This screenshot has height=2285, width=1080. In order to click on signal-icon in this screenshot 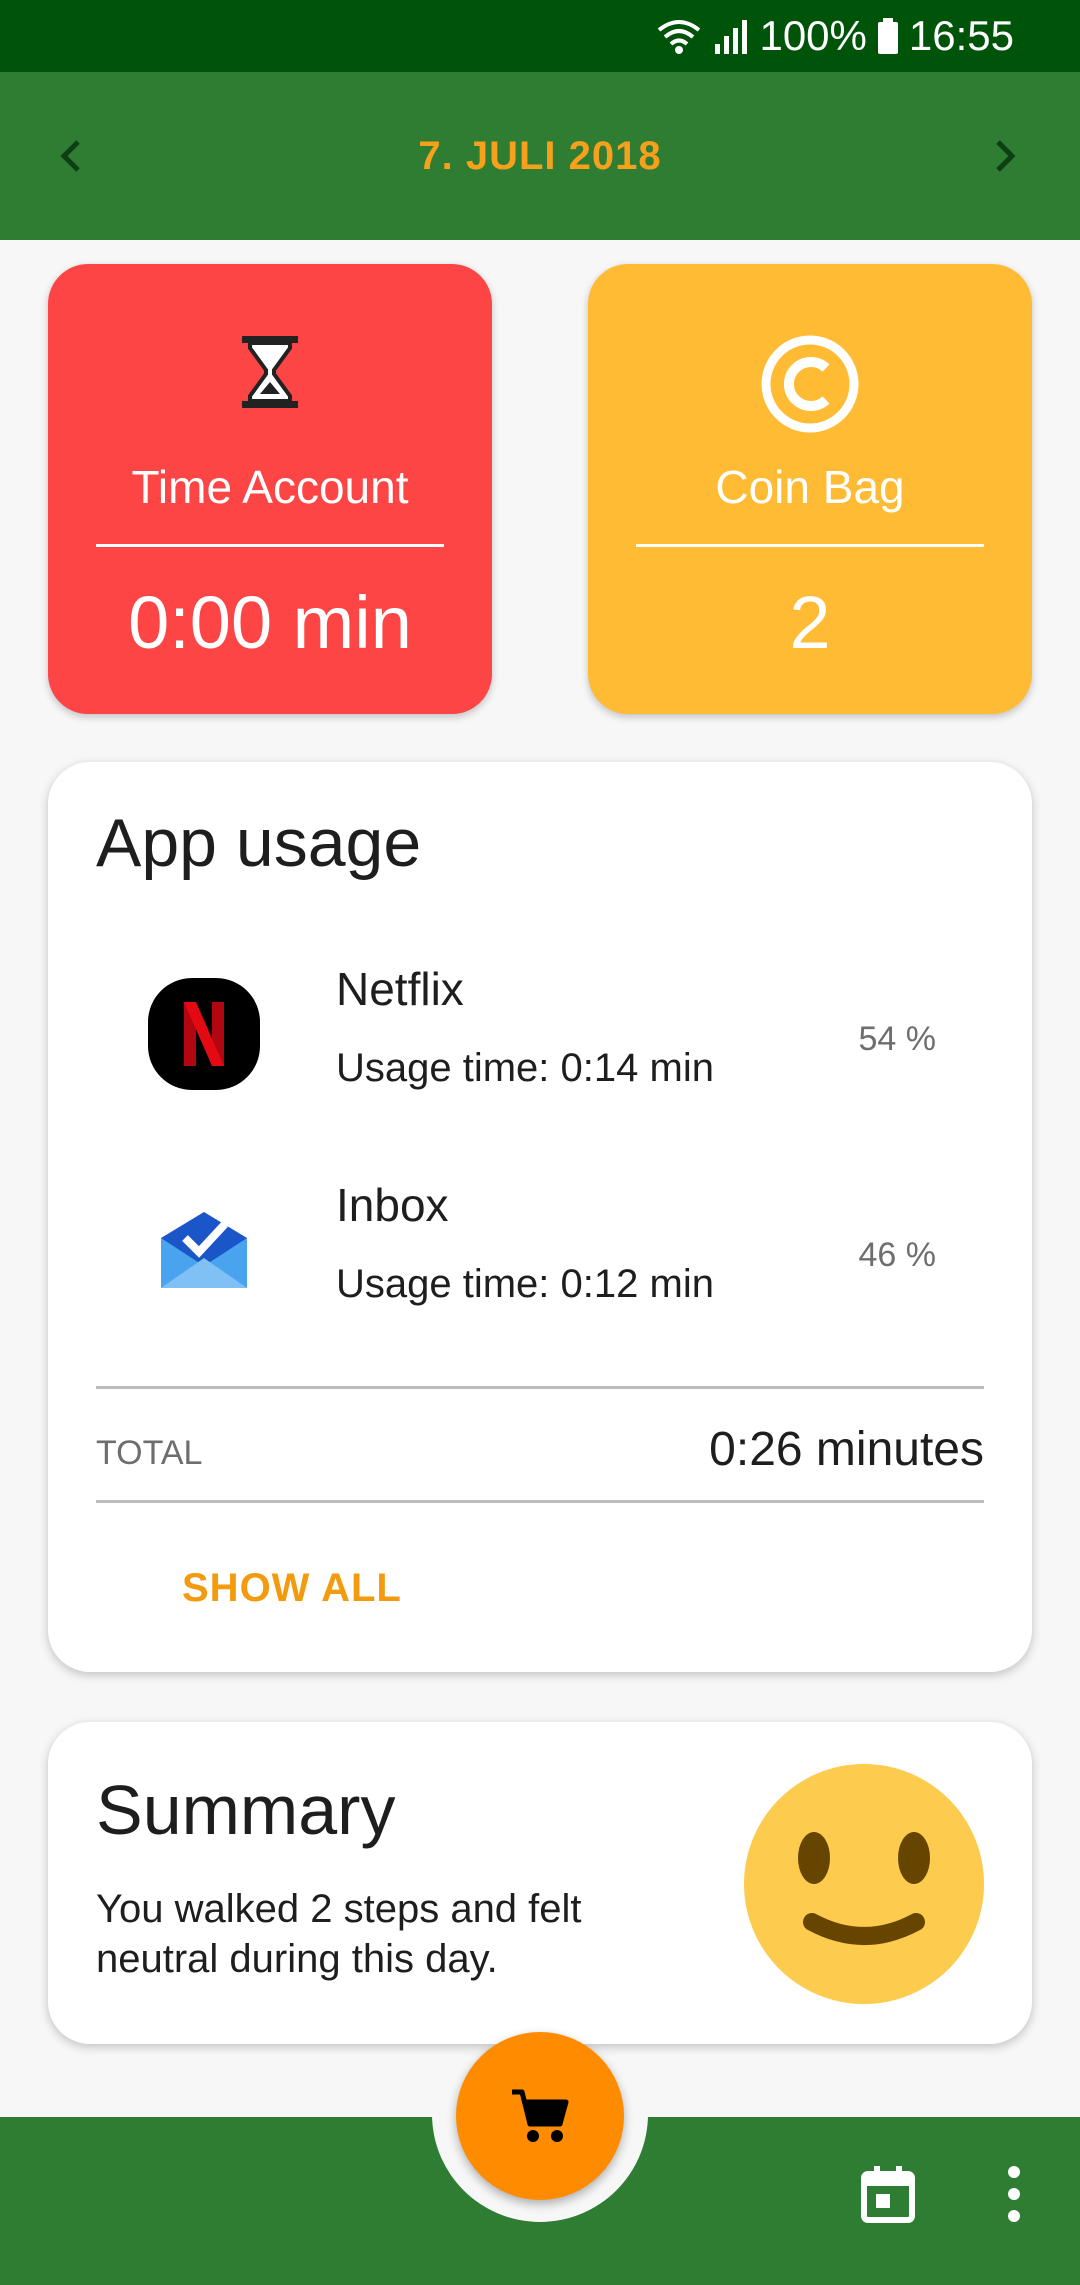, I will do `click(731, 36)`.